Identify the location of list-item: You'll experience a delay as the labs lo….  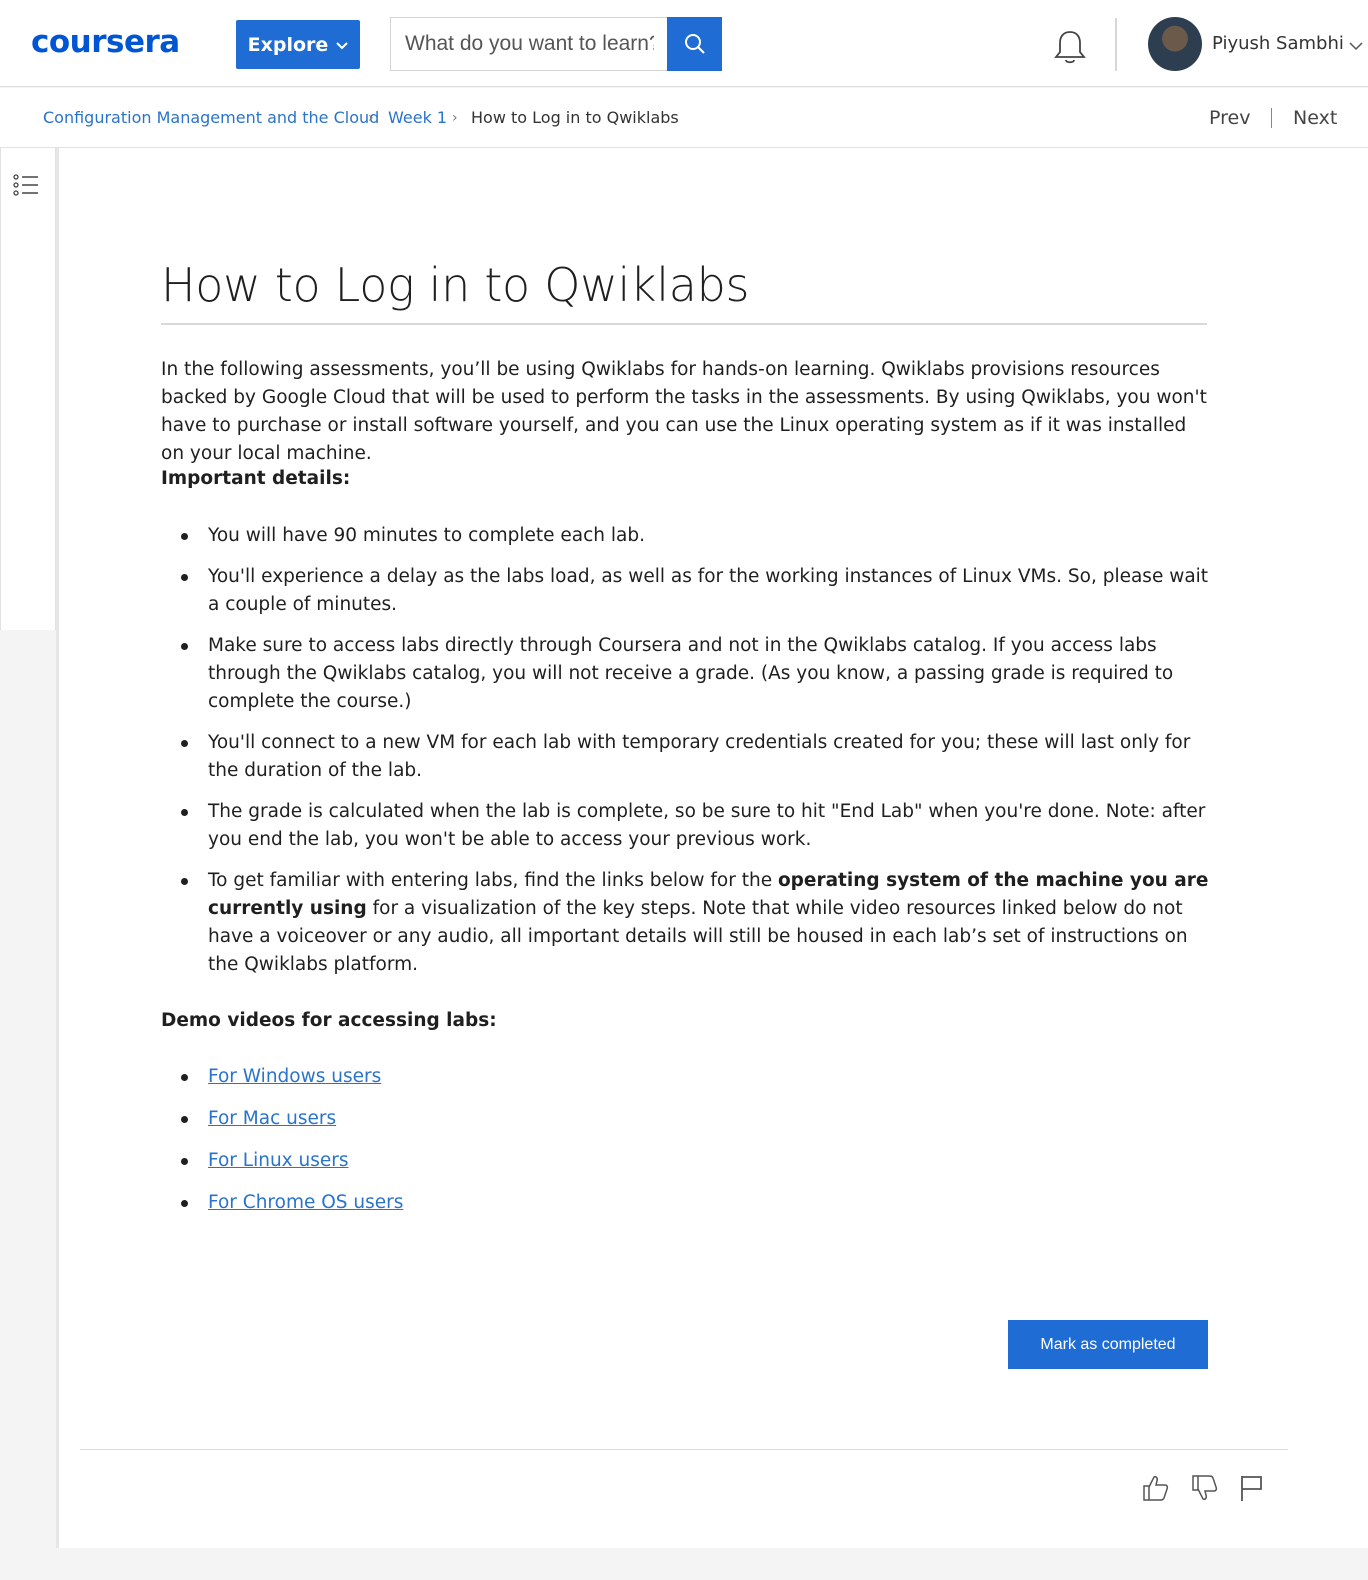
(686, 591).